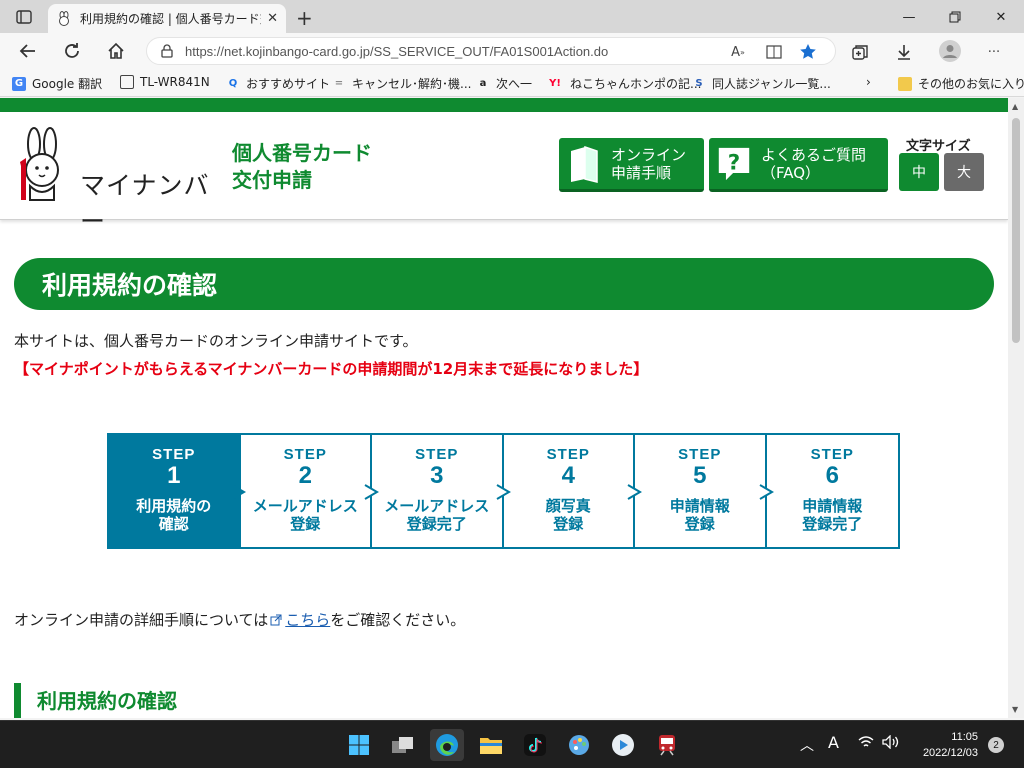 The image size is (1024, 768). I want to click on mynumber-logo: マイナンバー, so click(119, 181).